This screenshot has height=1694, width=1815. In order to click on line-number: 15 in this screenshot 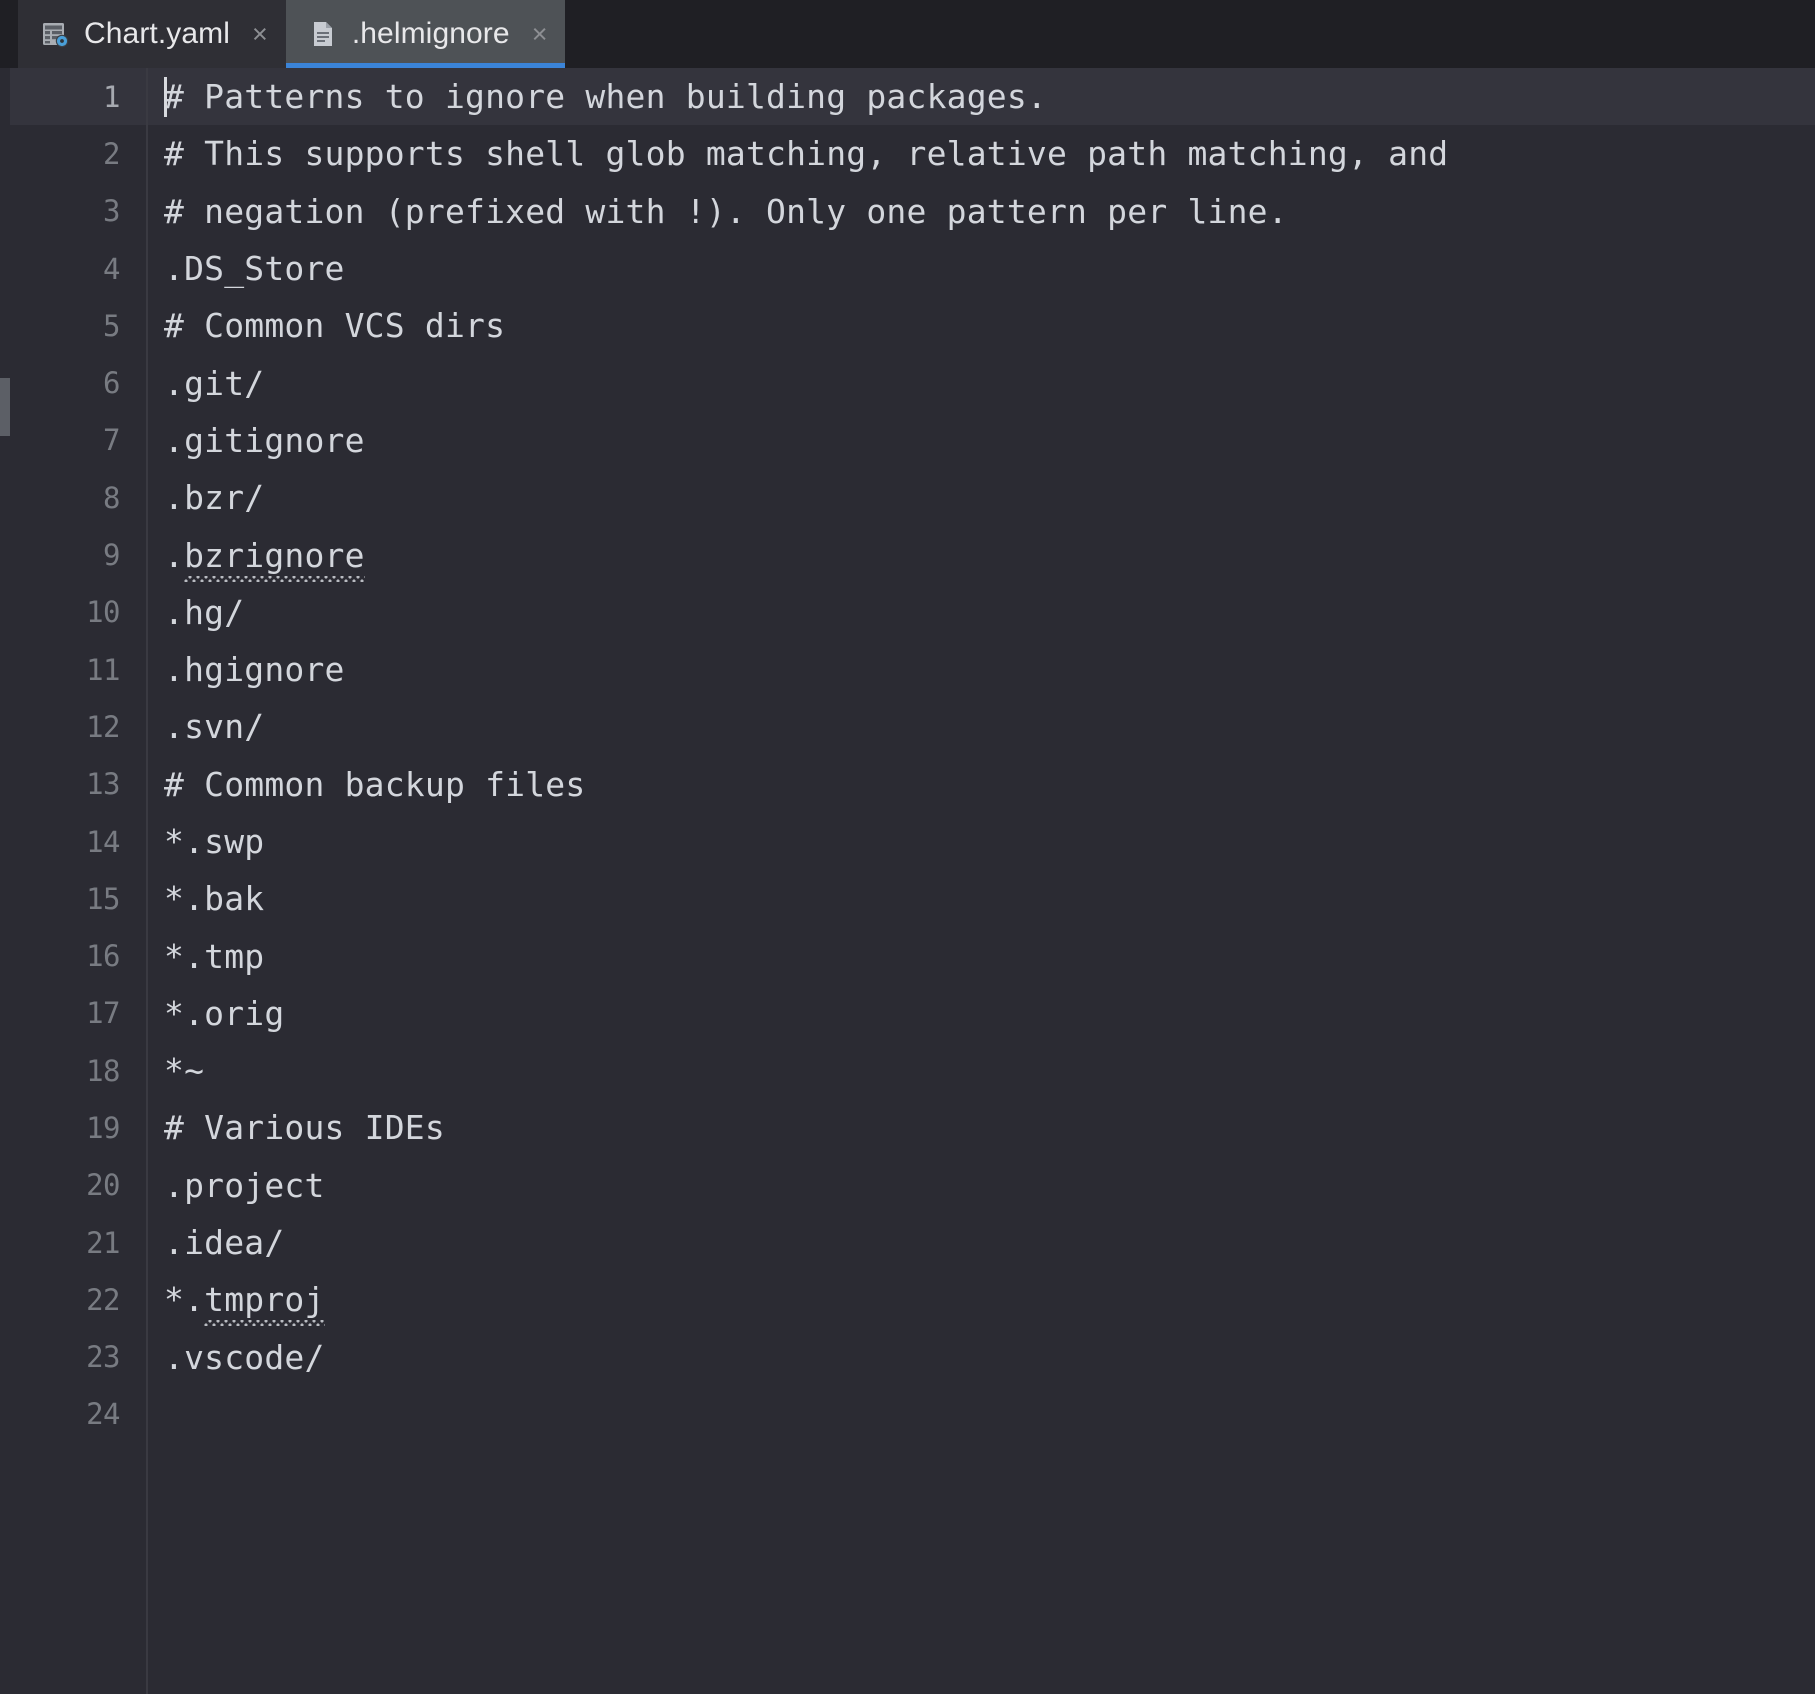, I will do `click(78, 898)`.